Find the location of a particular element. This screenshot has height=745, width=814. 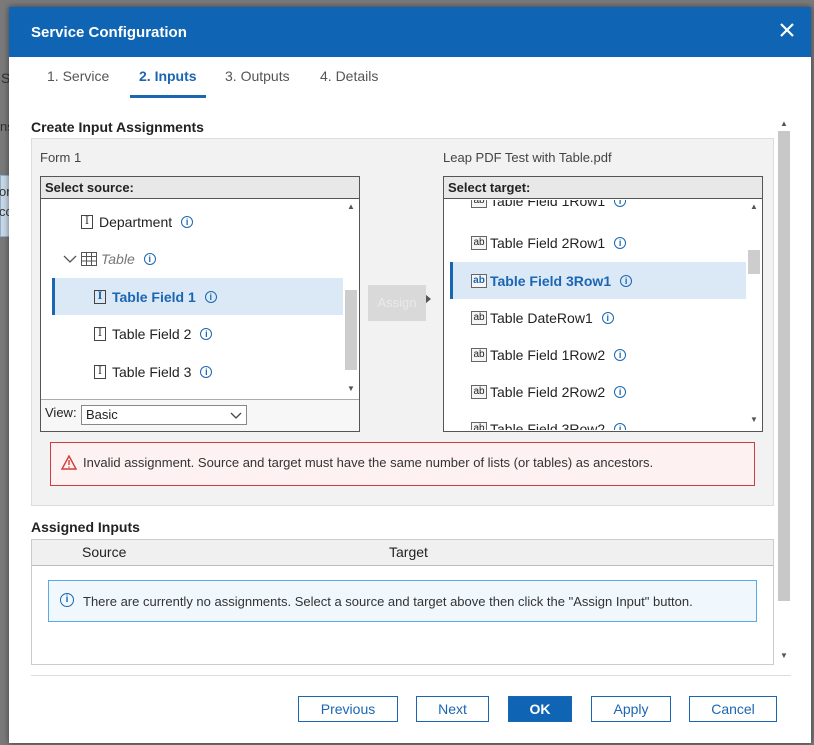

source-scrollbar: ▲ ▼ is located at coordinates (351, 300).